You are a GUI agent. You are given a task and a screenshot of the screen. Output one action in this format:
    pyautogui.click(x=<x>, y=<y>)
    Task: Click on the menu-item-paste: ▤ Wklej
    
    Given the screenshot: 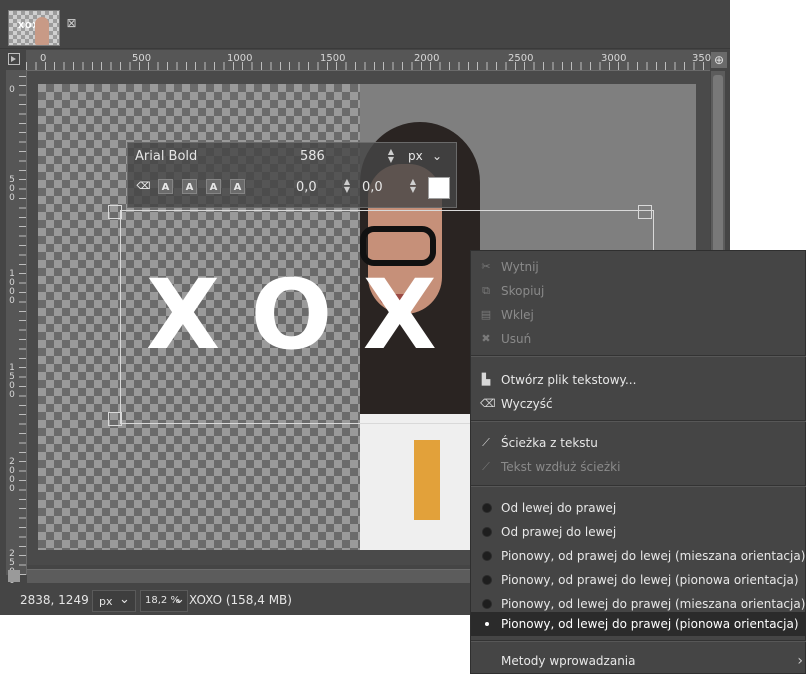 What is the action you would take?
    pyautogui.click(x=638, y=315)
    